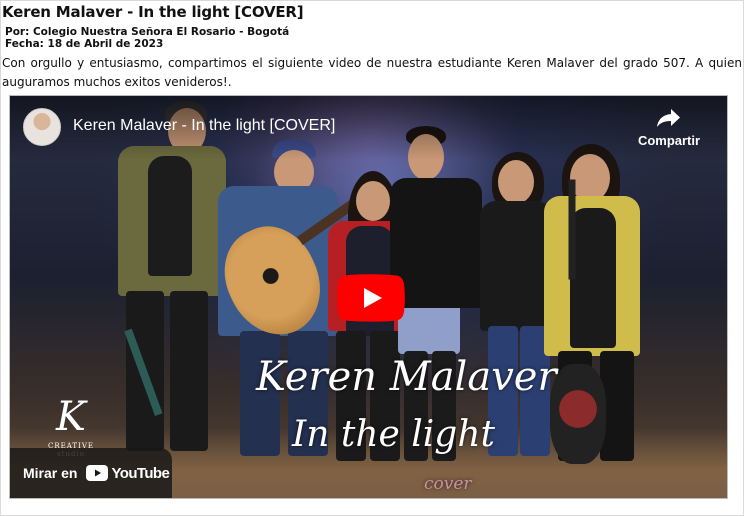  Describe the element at coordinates (393, 434) in the screenshot. I see `thumbnail-title-line2: In the light` at that location.